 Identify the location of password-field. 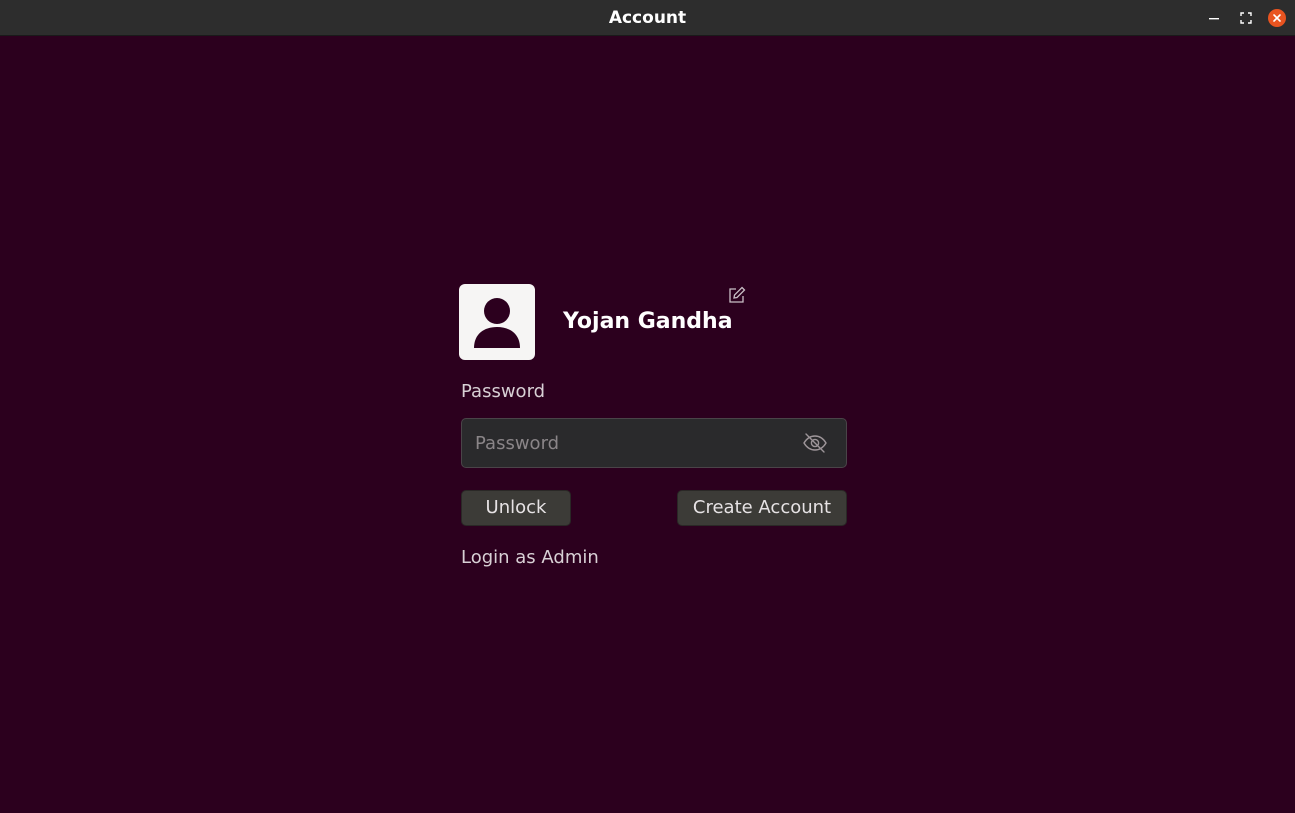
(654, 443).